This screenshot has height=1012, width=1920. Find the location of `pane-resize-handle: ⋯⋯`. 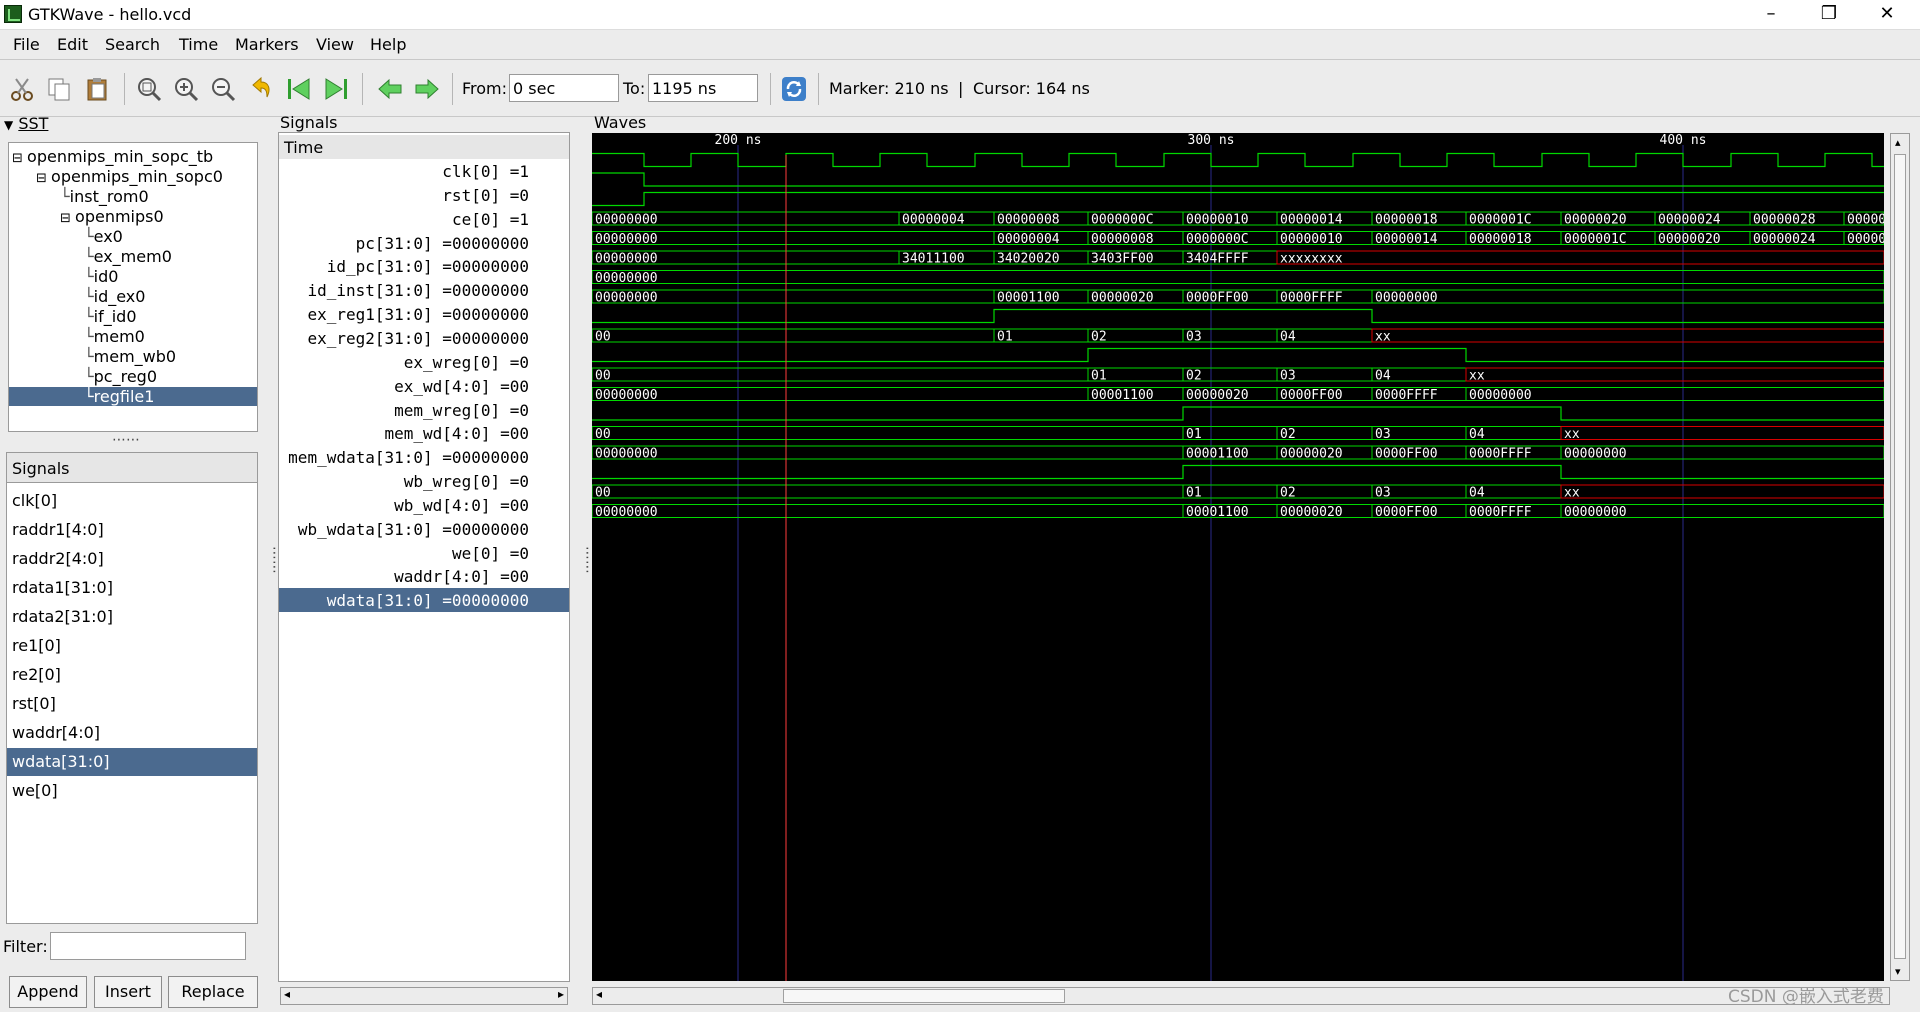

pane-resize-handle: ⋯⋯ is located at coordinates (126, 440).